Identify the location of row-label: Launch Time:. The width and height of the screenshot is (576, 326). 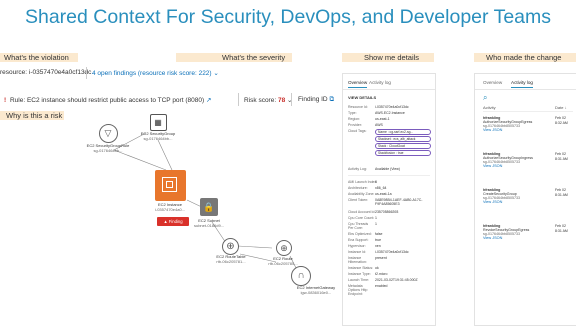
(359, 280).